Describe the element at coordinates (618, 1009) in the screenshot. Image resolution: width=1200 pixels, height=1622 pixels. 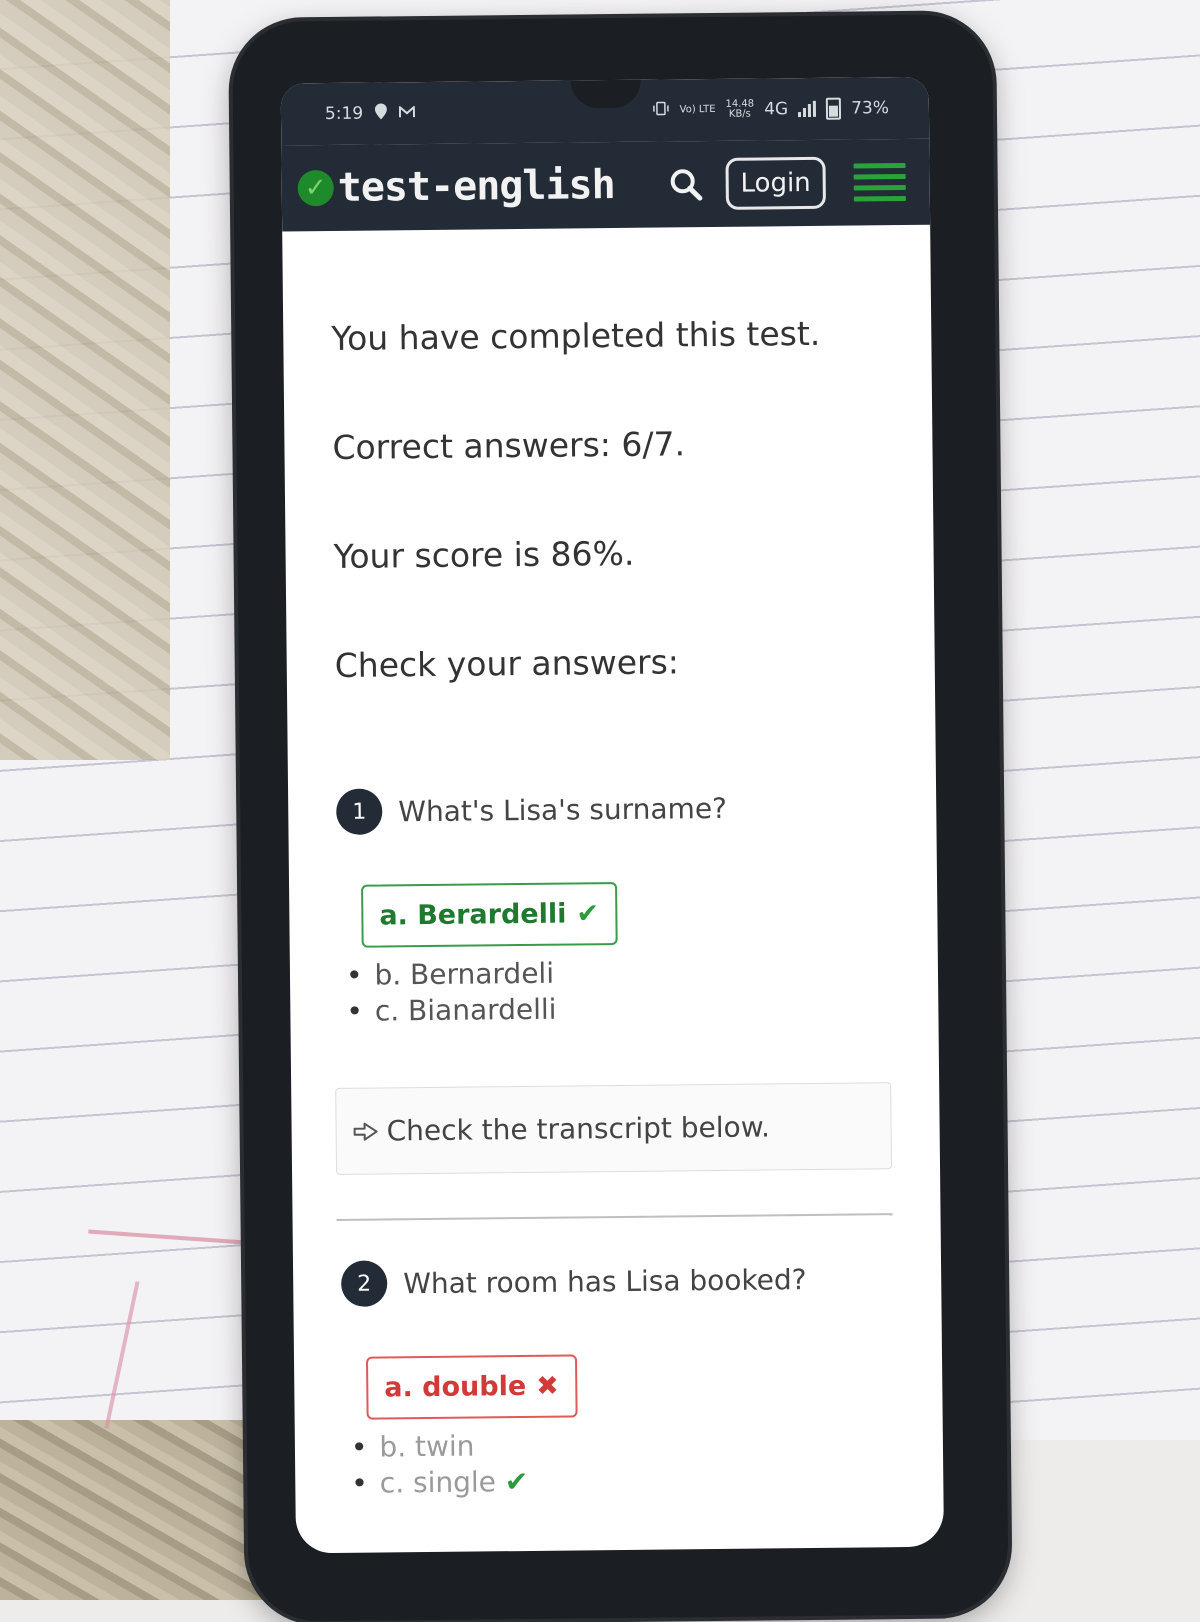
I see `option-c: c. Bianardelli` at that location.